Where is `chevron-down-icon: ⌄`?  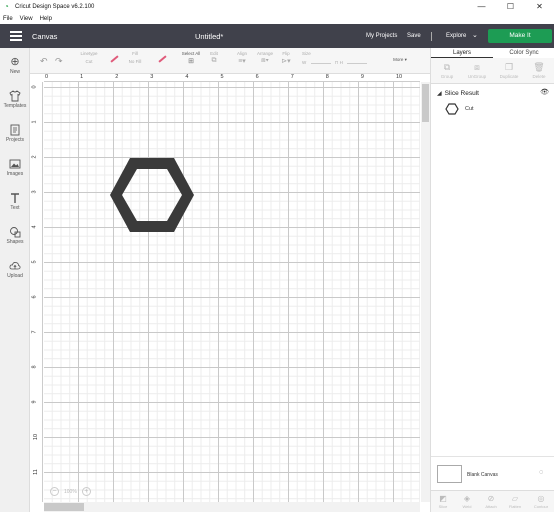
chevron-down-icon: ⌄ is located at coordinates (475, 35).